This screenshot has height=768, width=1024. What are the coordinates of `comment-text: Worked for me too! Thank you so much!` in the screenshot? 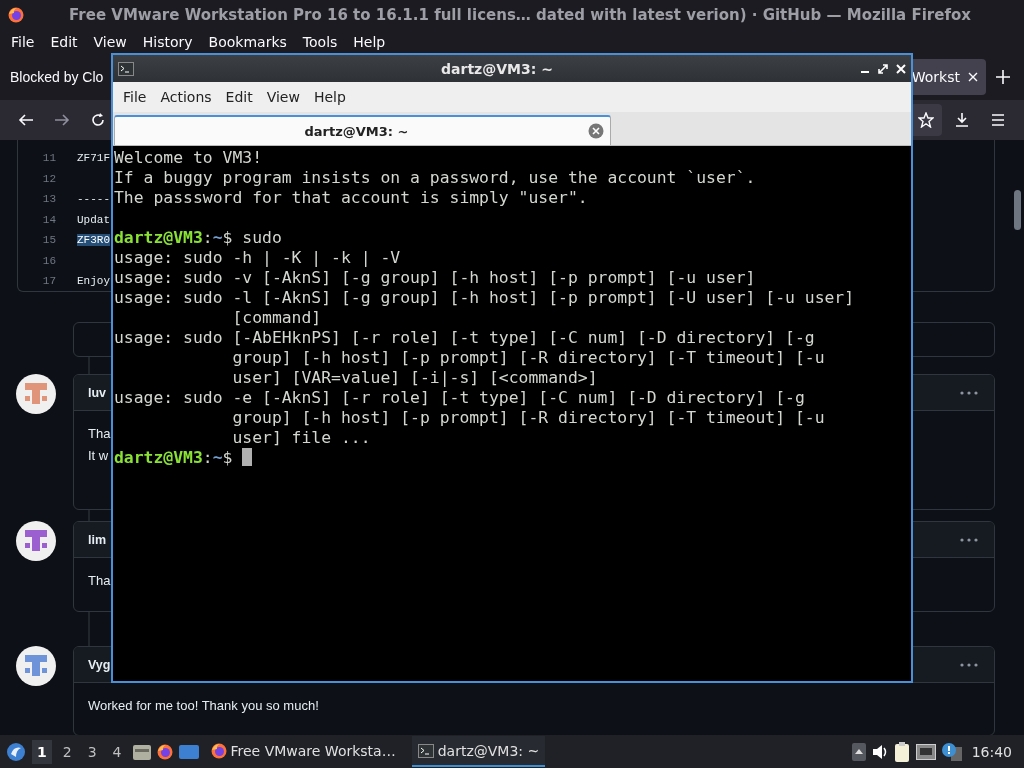 It's located at (203, 706).